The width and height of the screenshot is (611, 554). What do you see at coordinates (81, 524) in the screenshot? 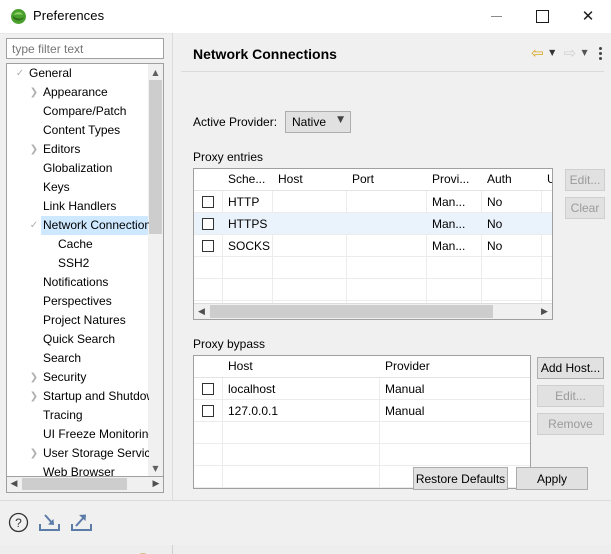
I see `export-icon` at bounding box center [81, 524].